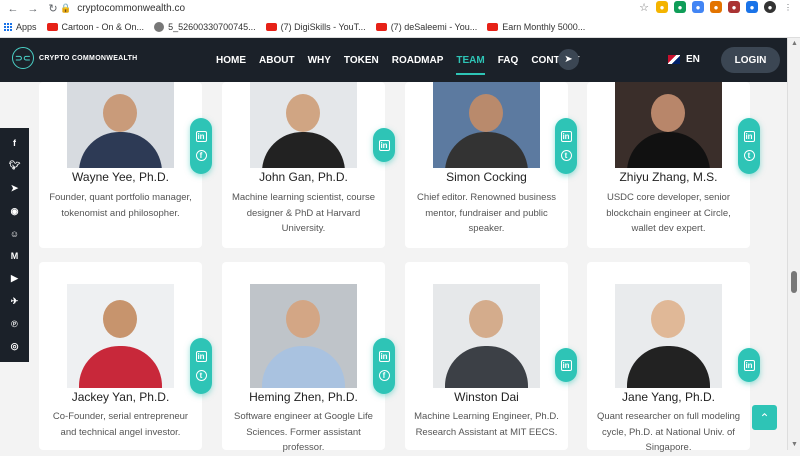 Image resolution: width=800 pixels, height=456 pixels. What do you see at coordinates (15, 347) in the screenshot?
I see `instagram-icon: ◎` at bounding box center [15, 347].